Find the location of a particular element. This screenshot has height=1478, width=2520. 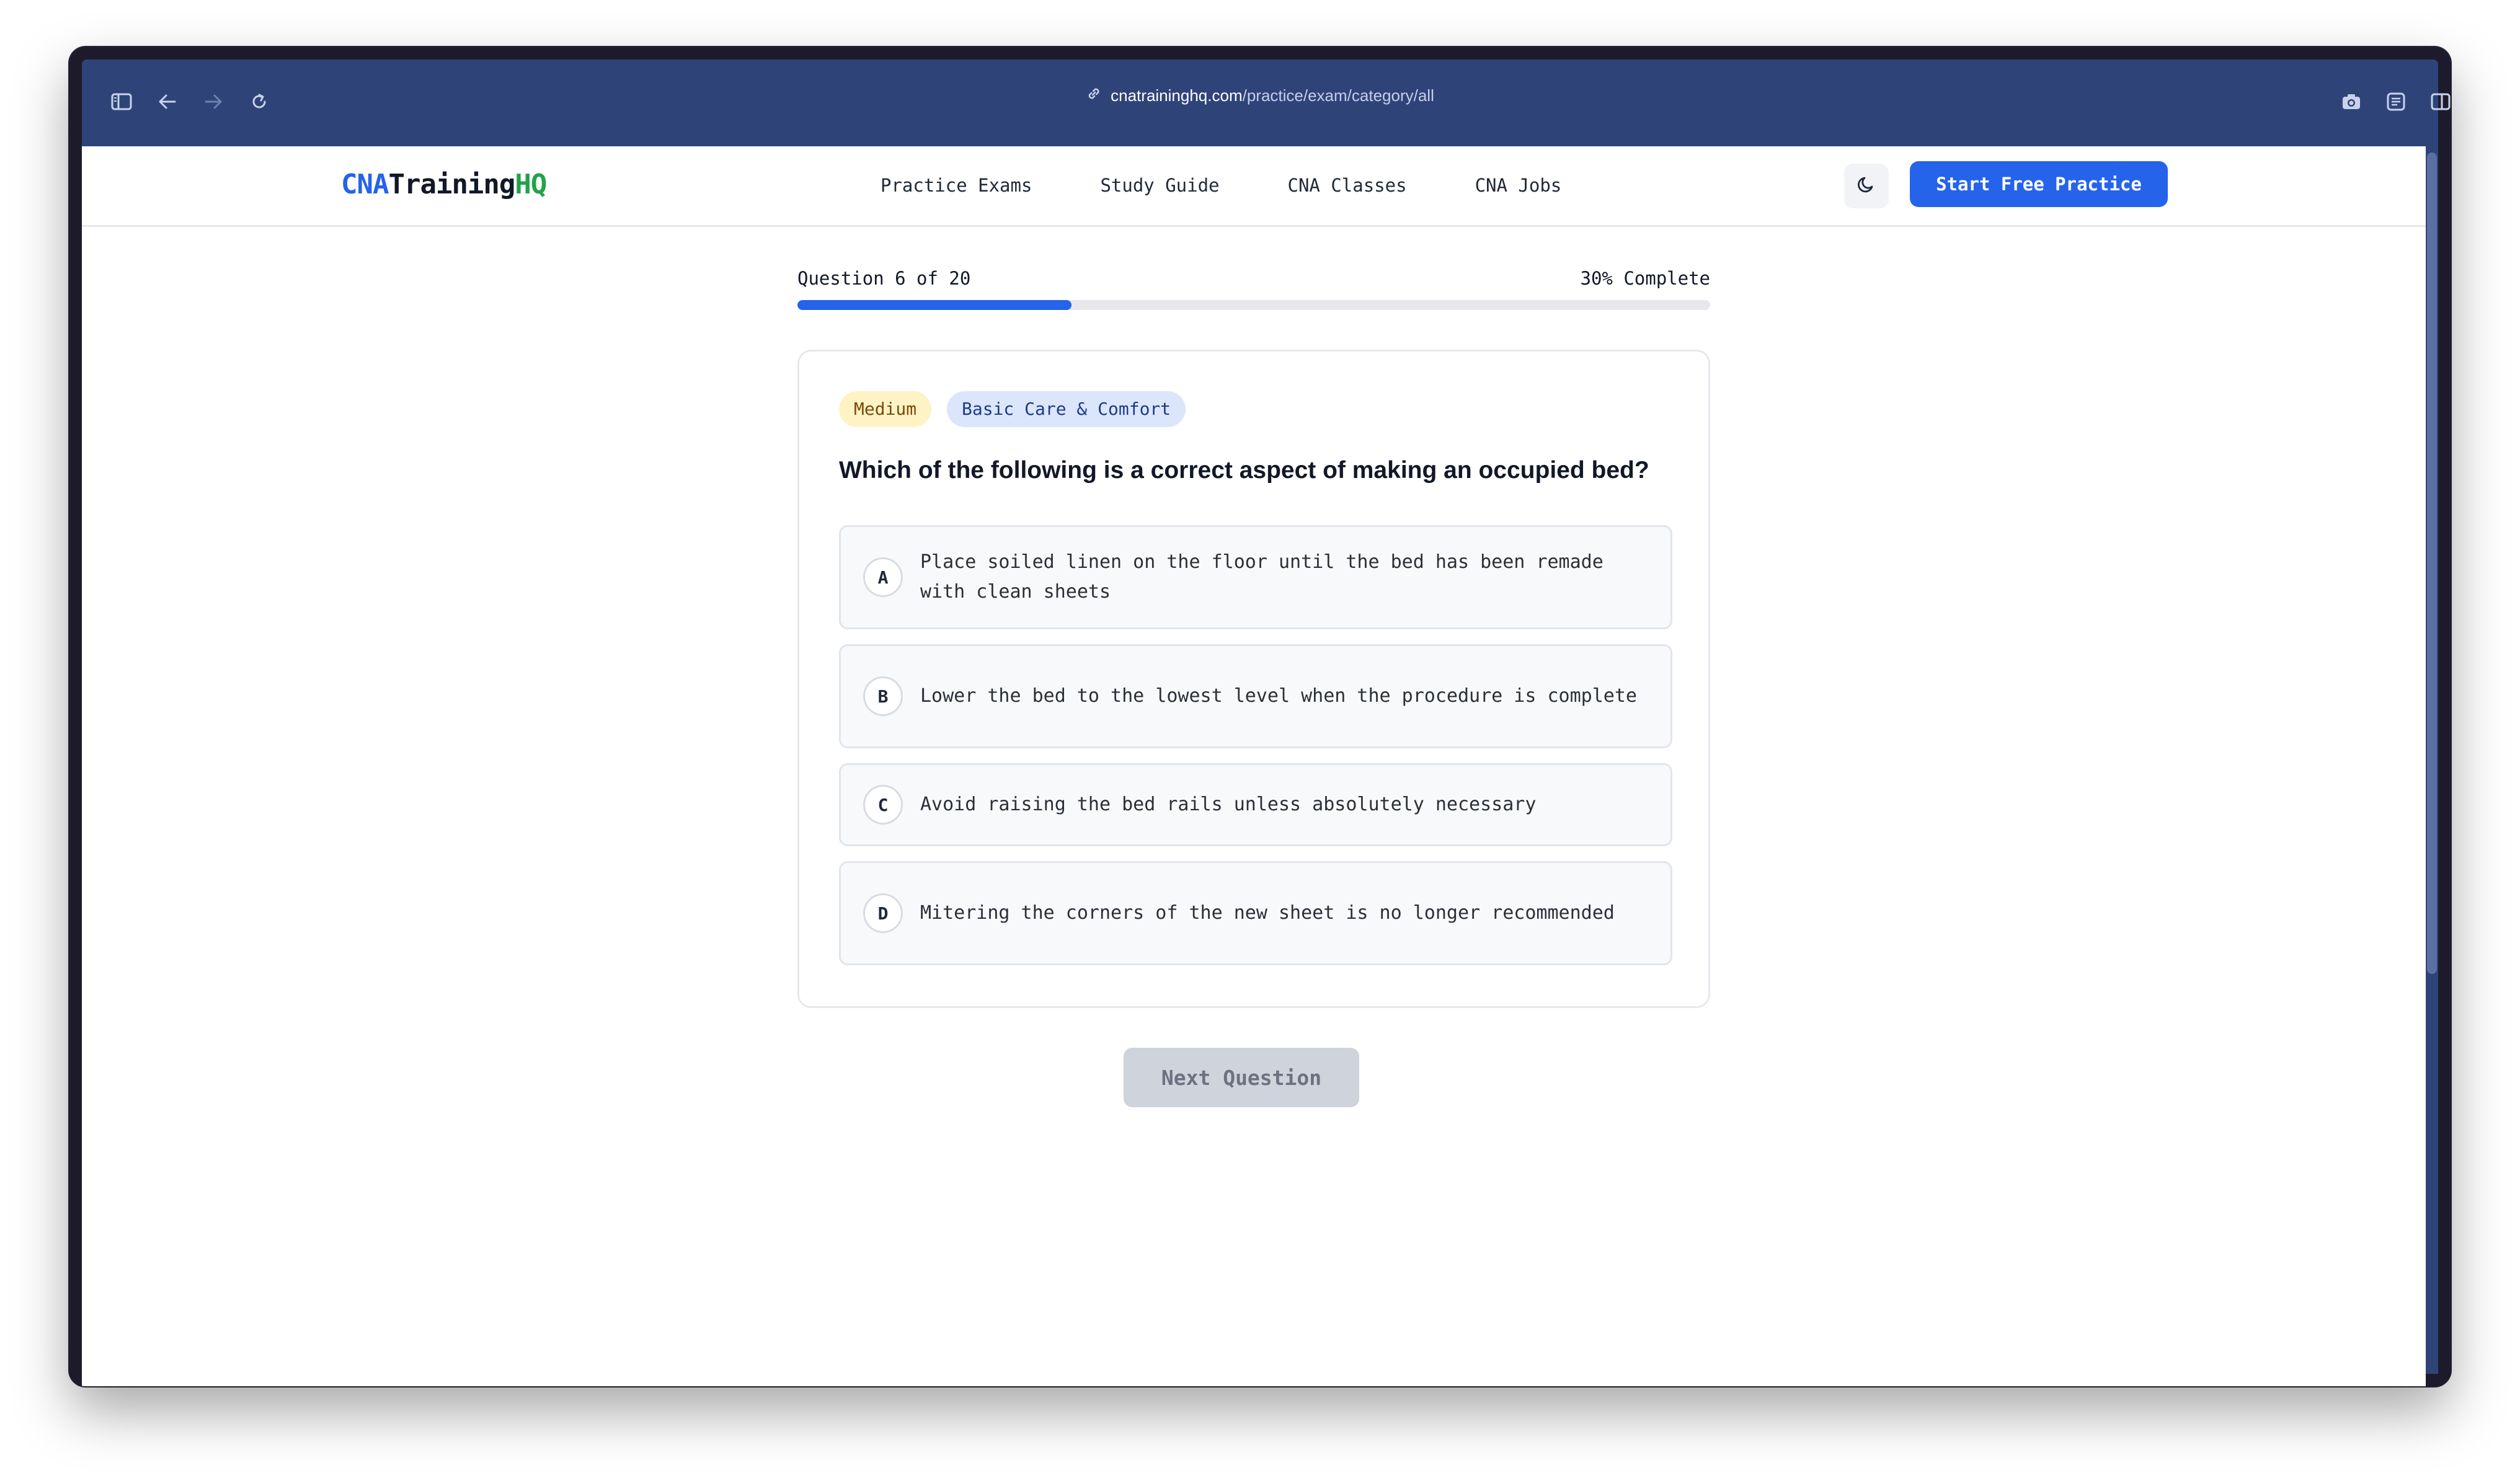

category-badge: Basic Care & Comfort is located at coordinates (1066, 409).